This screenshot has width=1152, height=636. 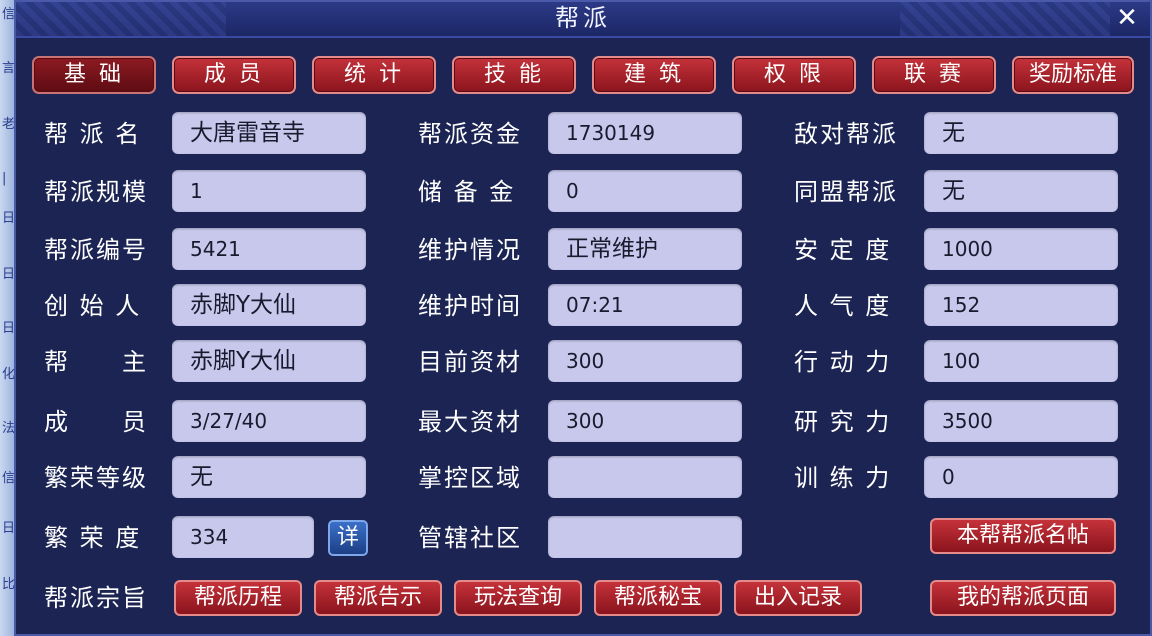 What do you see at coordinates (269, 249) in the screenshot?
I see `field-guild-id: 5421` at bounding box center [269, 249].